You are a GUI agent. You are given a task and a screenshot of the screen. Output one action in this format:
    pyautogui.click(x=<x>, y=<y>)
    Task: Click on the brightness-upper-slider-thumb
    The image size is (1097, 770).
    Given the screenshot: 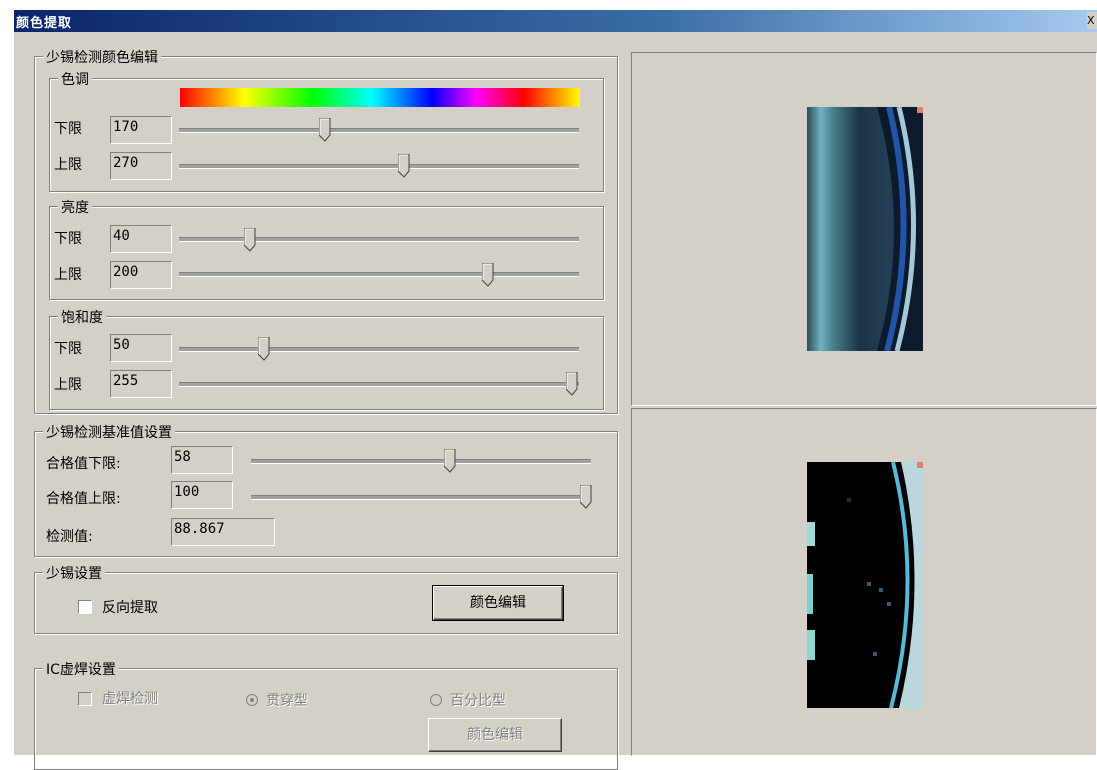 What is the action you would take?
    pyautogui.click(x=488, y=275)
    